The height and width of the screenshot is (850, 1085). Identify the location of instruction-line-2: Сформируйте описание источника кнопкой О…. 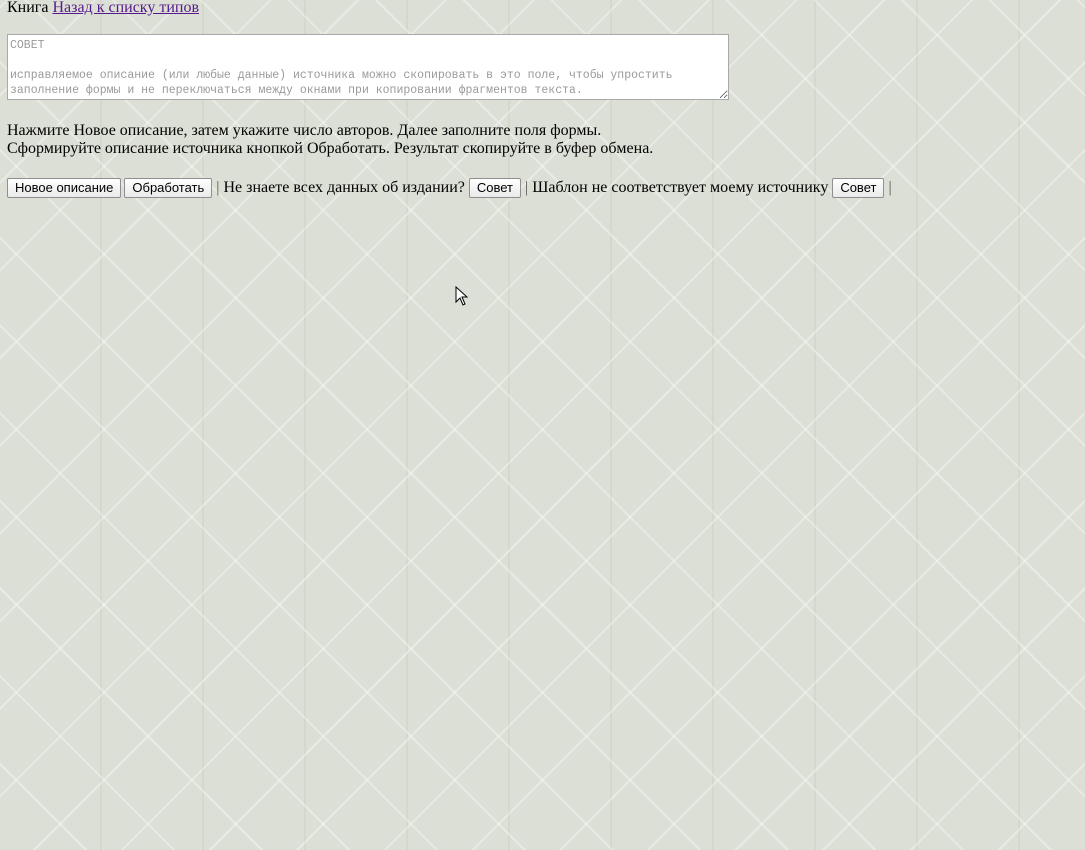
(330, 148).